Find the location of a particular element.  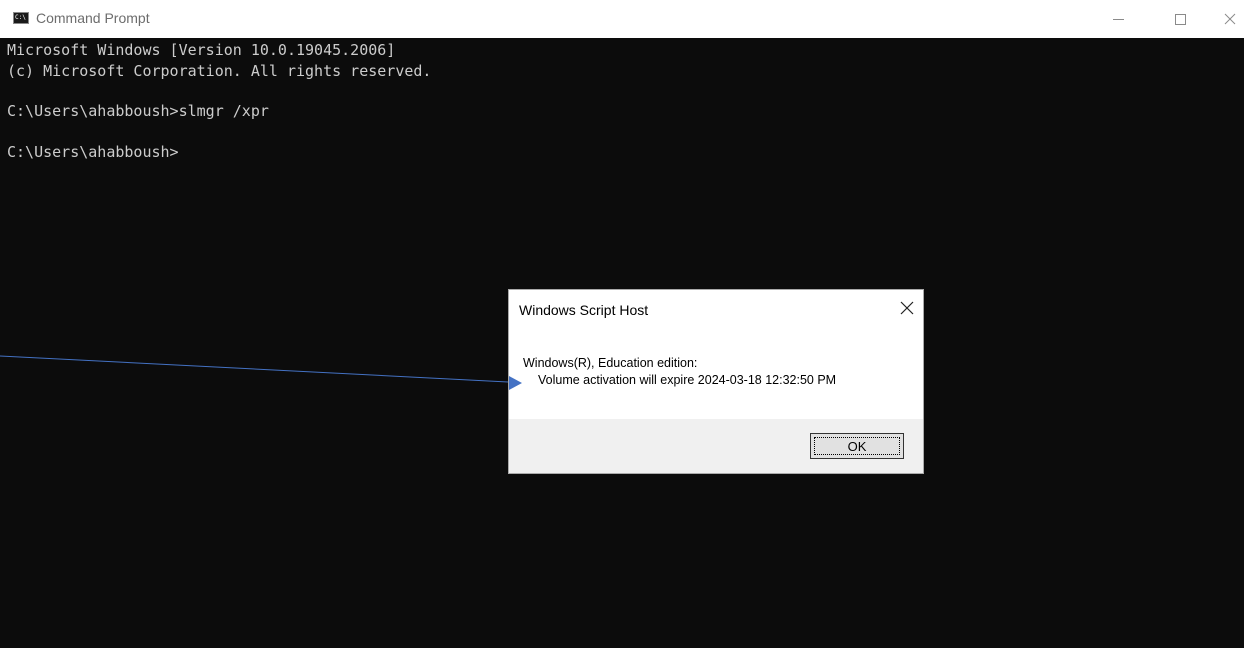

close-button is located at coordinates (1226, 19).